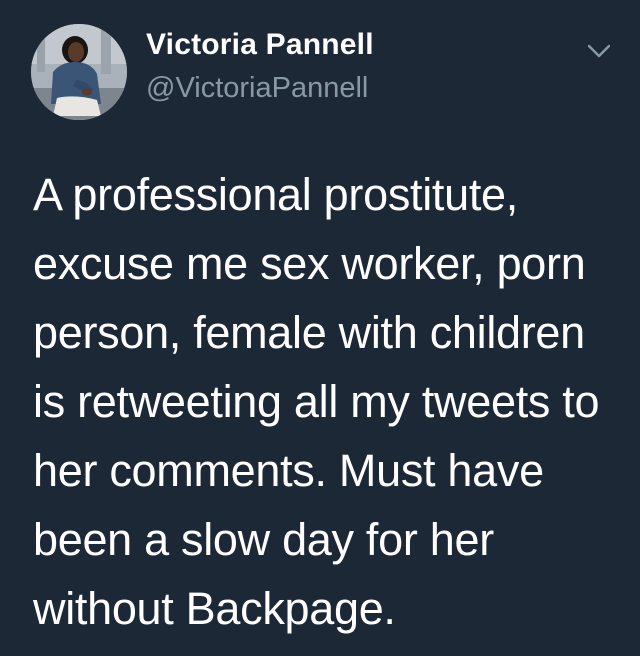 The image size is (640, 656). I want to click on author-display-name: Victoria Pannell, so click(260, 45).